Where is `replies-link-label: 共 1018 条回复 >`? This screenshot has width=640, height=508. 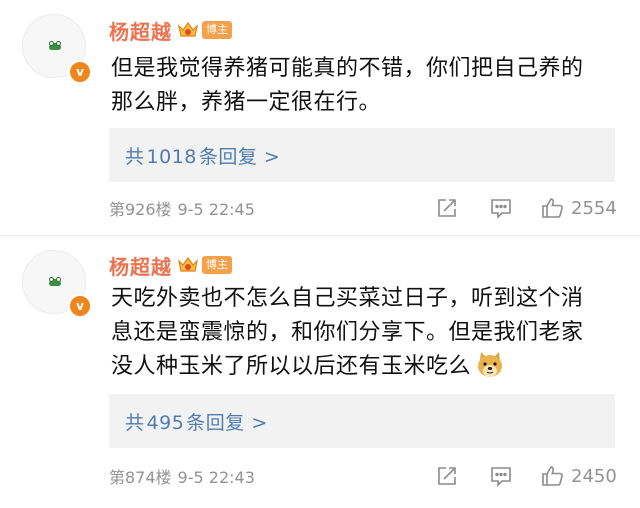 replies-link-label: 共 1018 条回复 > is located at coordinates (202, 155).